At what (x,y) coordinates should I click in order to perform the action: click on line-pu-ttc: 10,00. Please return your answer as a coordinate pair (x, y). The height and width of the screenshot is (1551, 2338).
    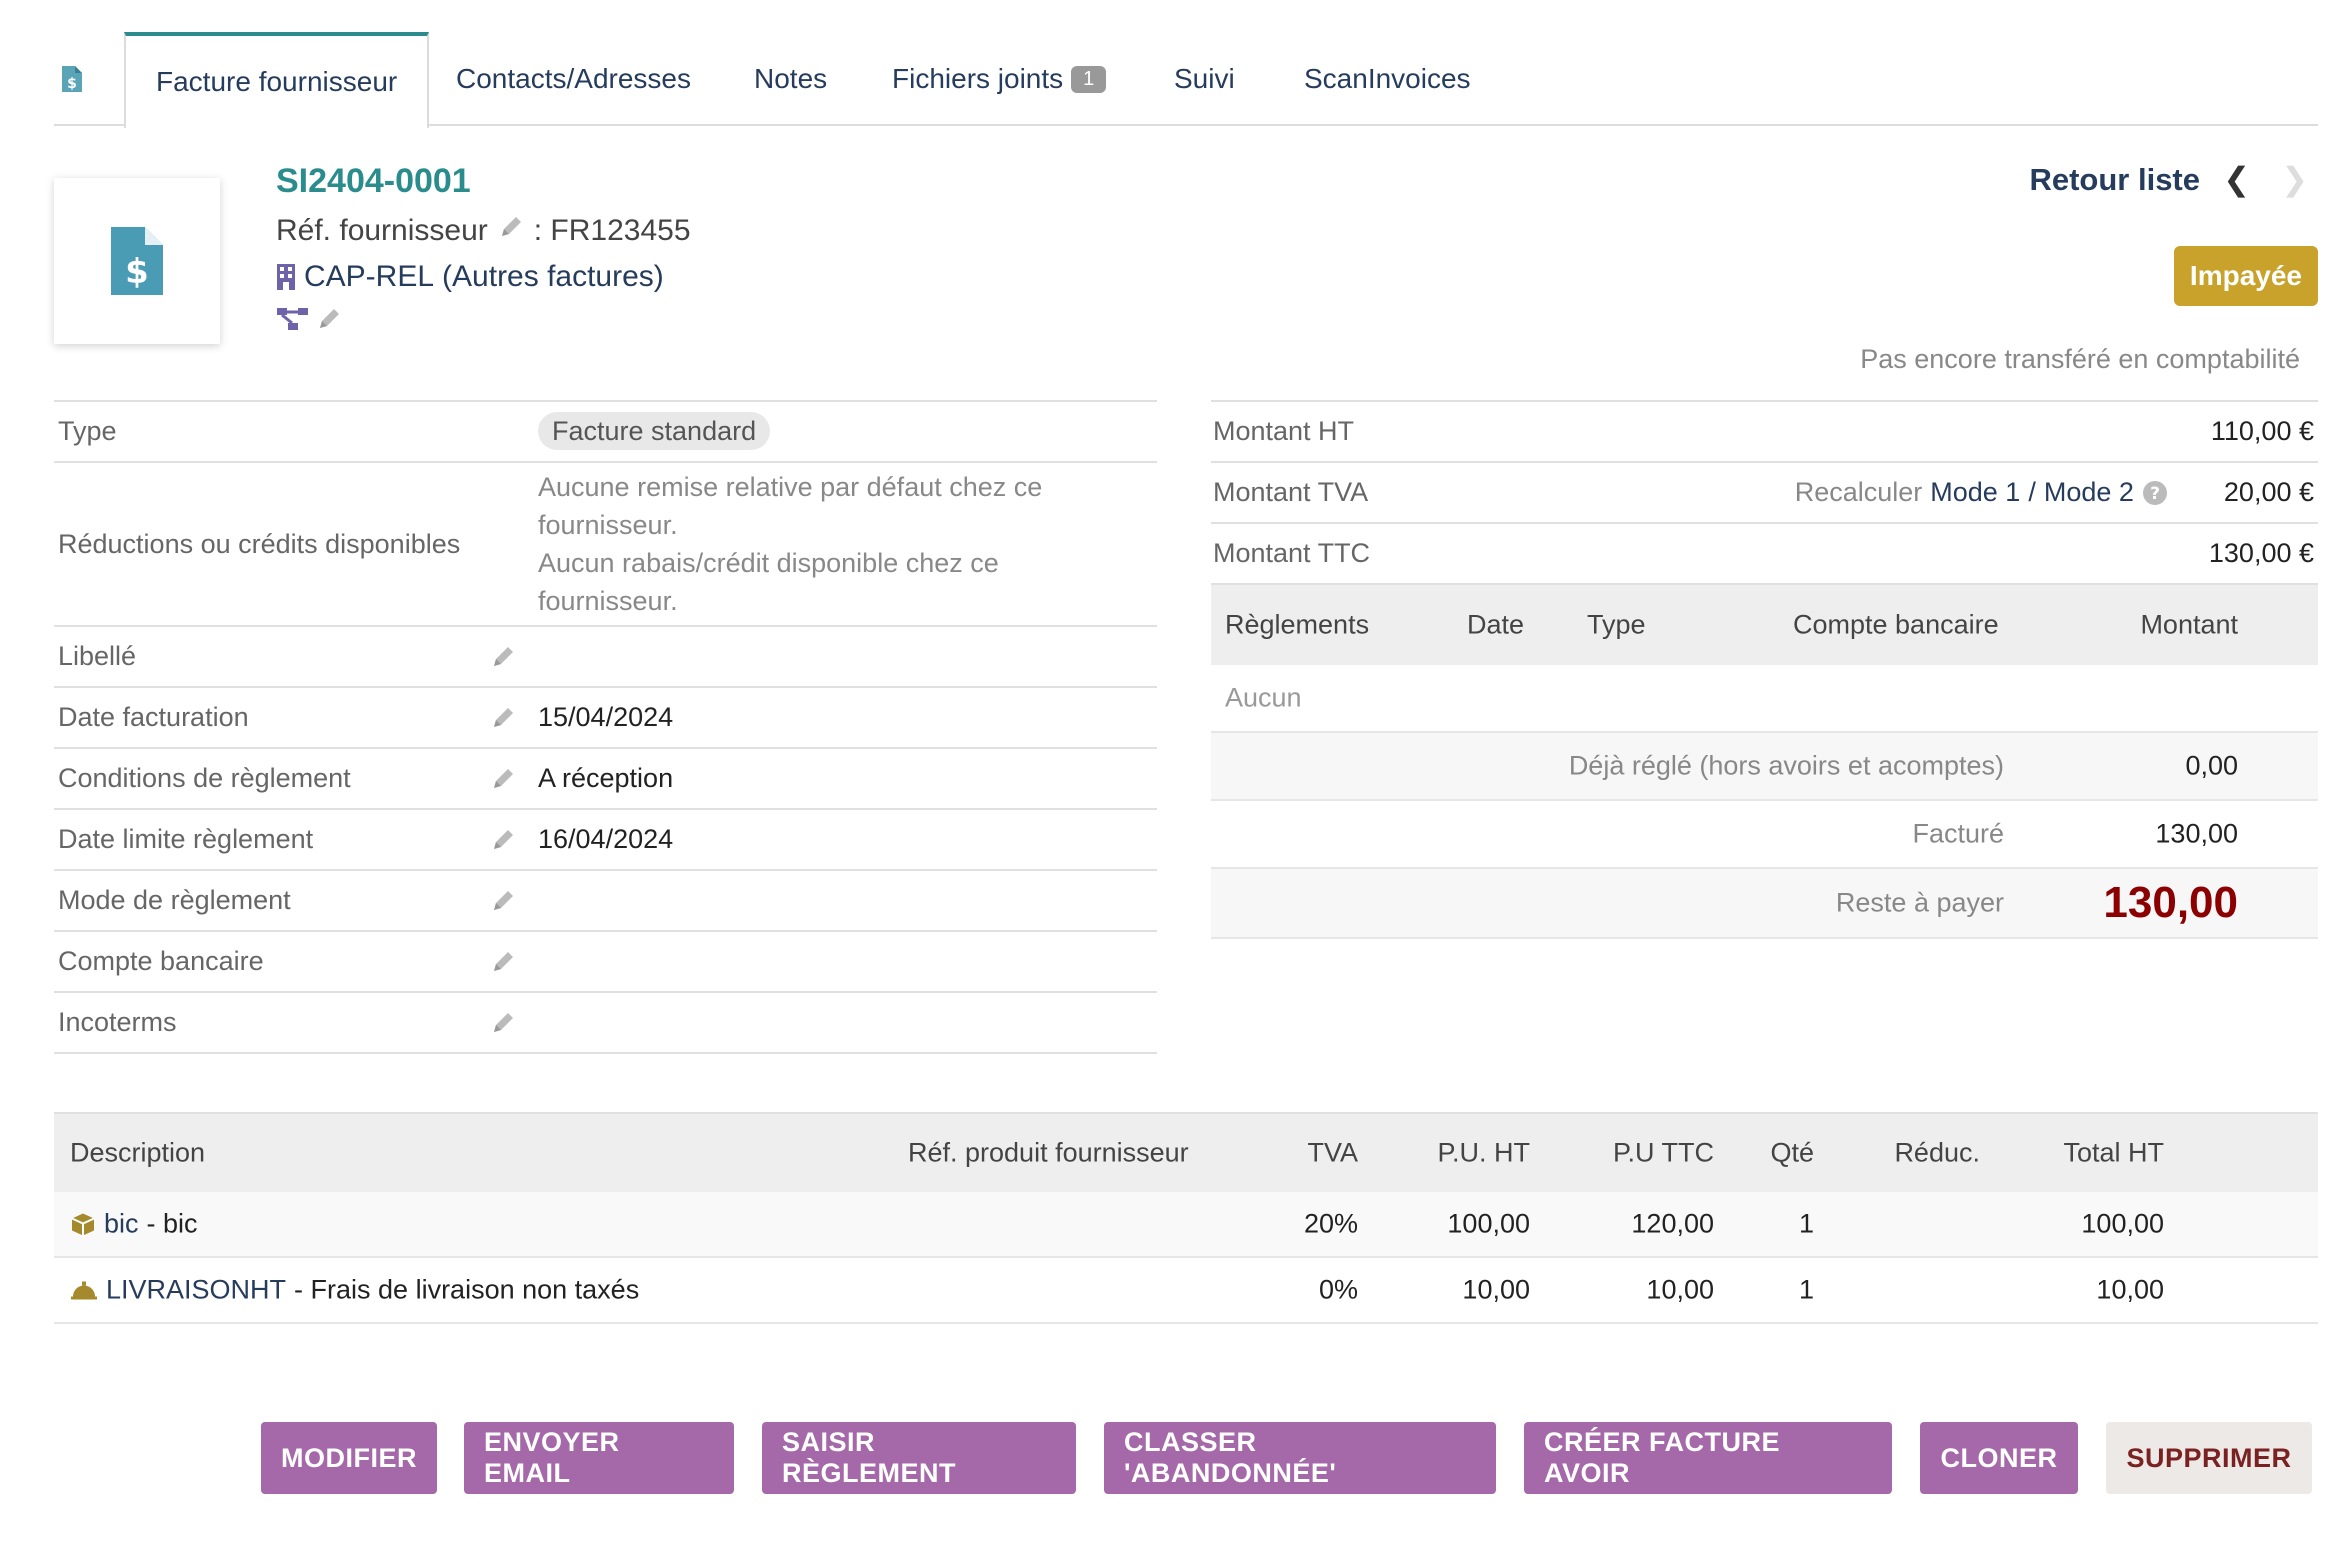
    Looking at the image, I should click on (1680, 1289).